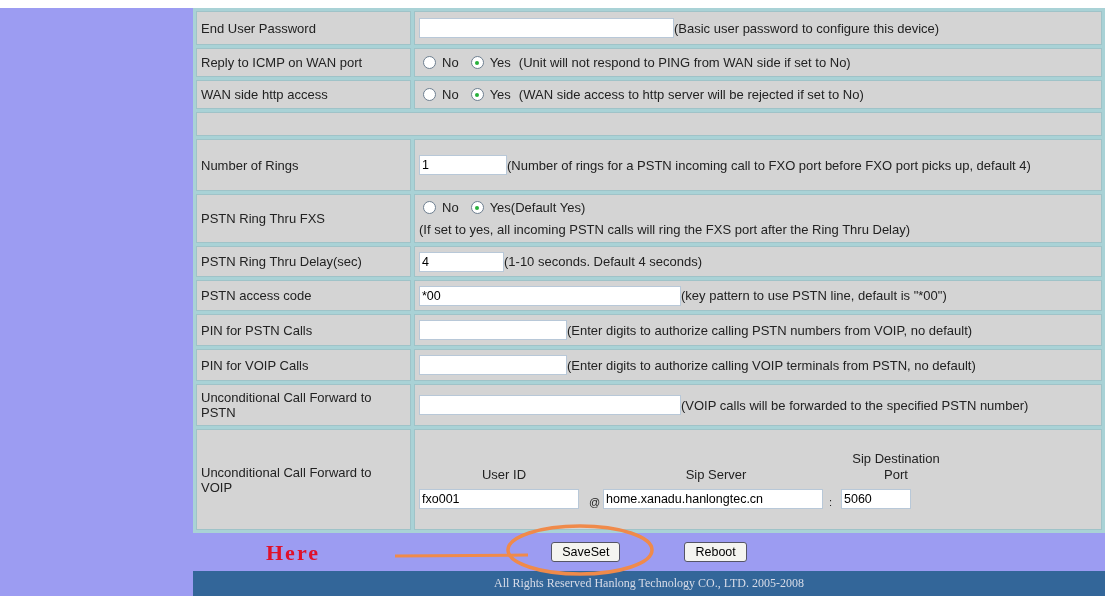 The width and height of the screenshot is (1105, 596). What do you see at coordinates (303, 261) in the screenshot?
I see `field-label: PSTN Ring Thru Delay(sec)` at bounding box center [303, 261].